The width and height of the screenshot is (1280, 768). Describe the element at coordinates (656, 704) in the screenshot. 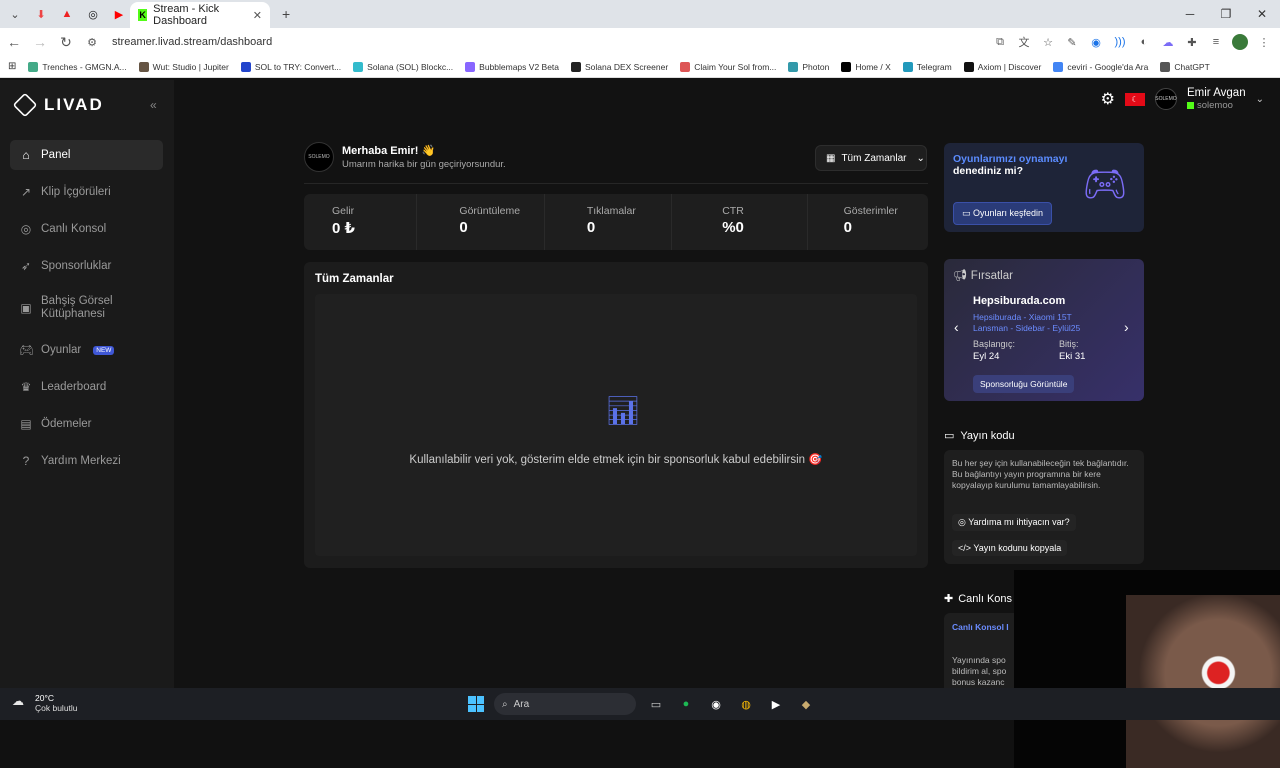

I see `file-explorer-icon: ▭` at that location.